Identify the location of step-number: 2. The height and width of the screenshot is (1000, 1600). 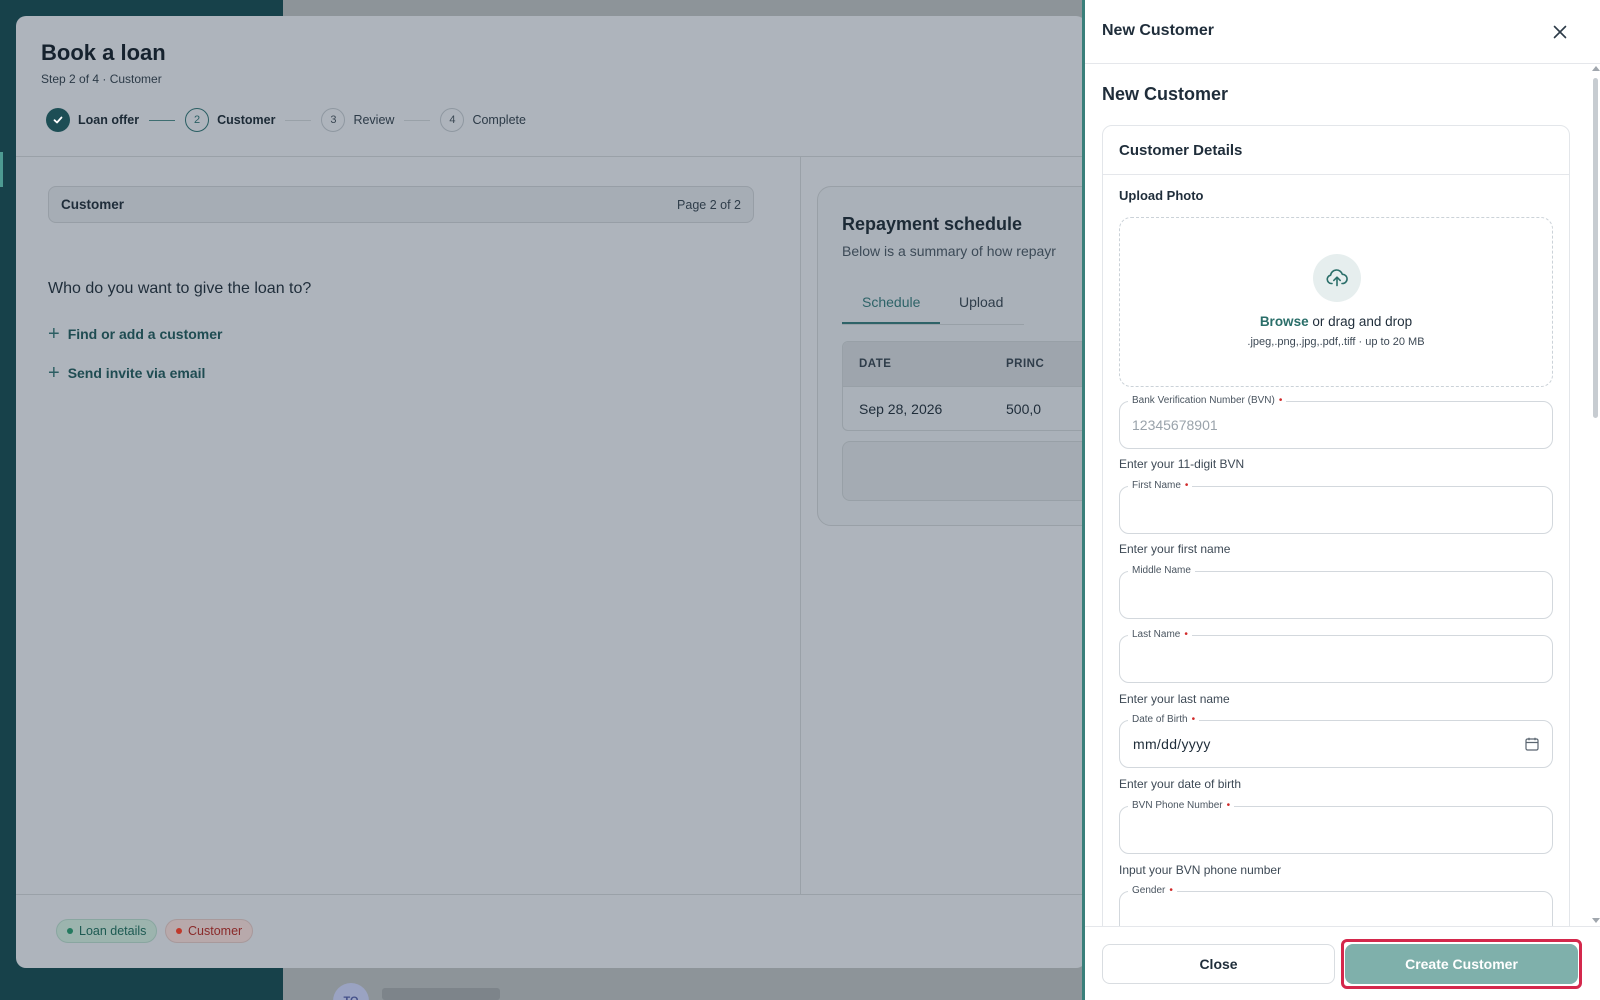
(197, 120).